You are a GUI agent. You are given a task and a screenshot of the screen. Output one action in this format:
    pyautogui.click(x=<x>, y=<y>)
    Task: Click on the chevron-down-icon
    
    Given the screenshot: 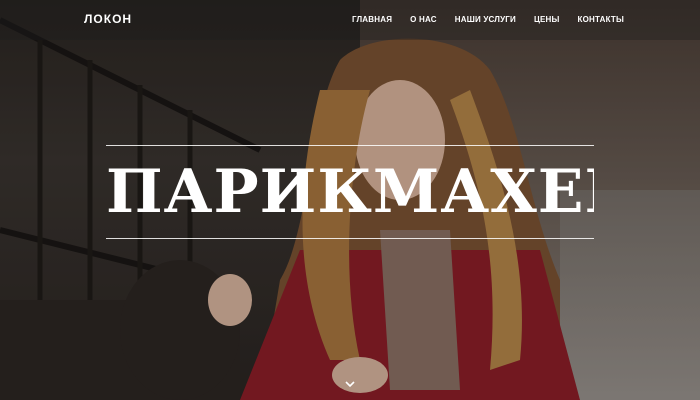 What is the action you would take?
    pyautogui.click(x=350, y=385)
    